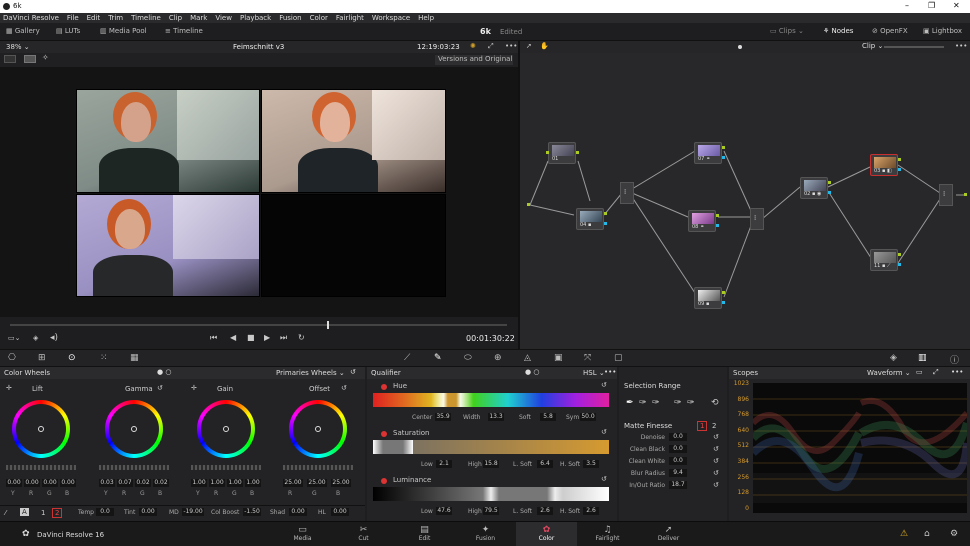 The height and width of the screenshot is (546, 970). Describe the element at coordinates (258, 325) in the screenshot. I see `scrubber-track` at that location.